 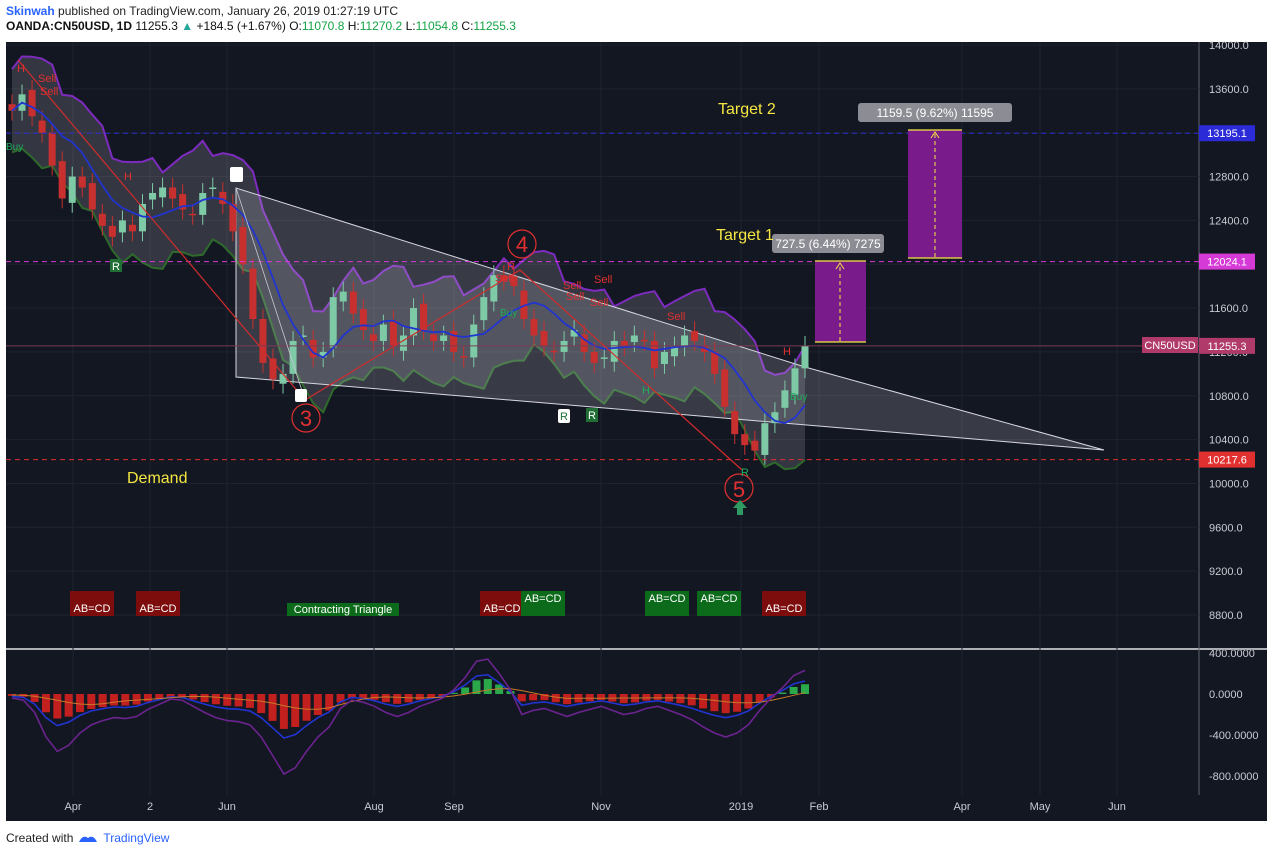 What do you see at coordinates (508, 313) in the screenshot?
I see `buy-signal: Buy` at bounding box center [508, 313].